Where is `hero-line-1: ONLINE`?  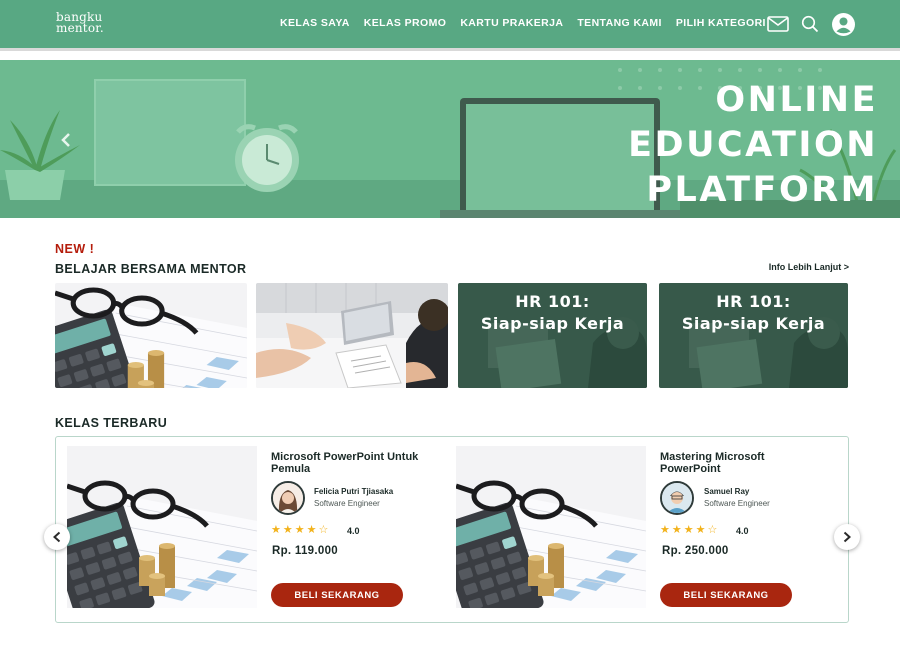
hero-line-1: ONLINE is located at coordinates (796, 100).